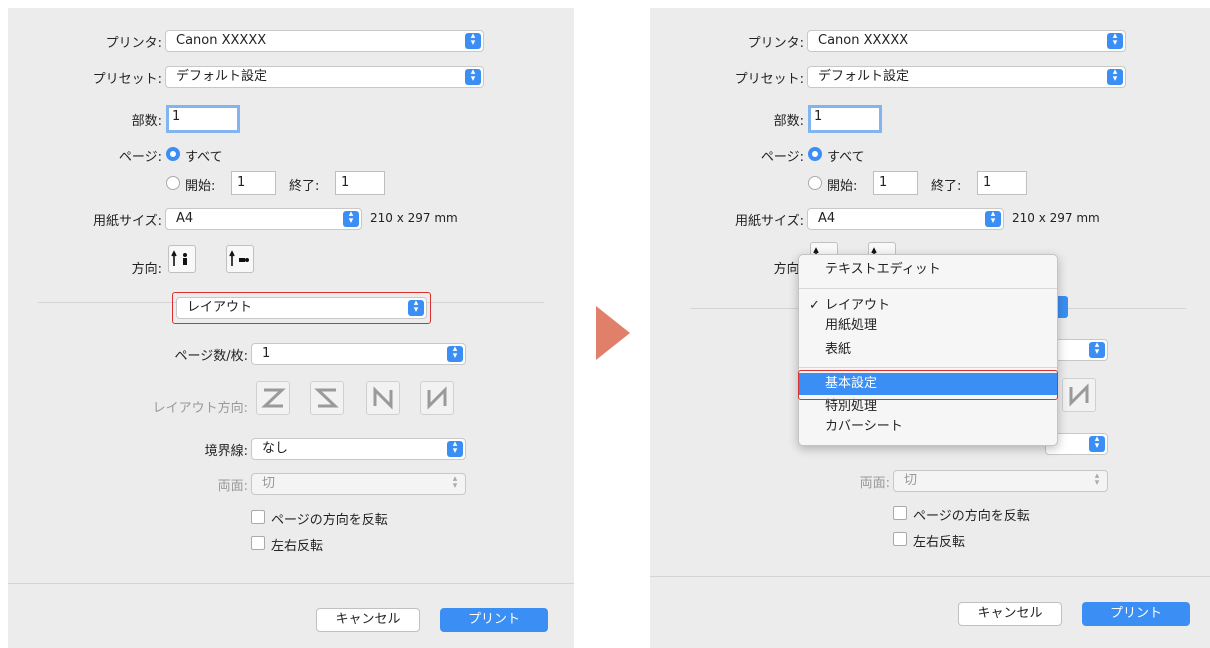 This screenshot has width=1210, height=648. What do you see at coordinates (928, 306) in the screenshot?
I see `menu-item-layout: ✓ レイアウト` at bounding box center [928, 306].